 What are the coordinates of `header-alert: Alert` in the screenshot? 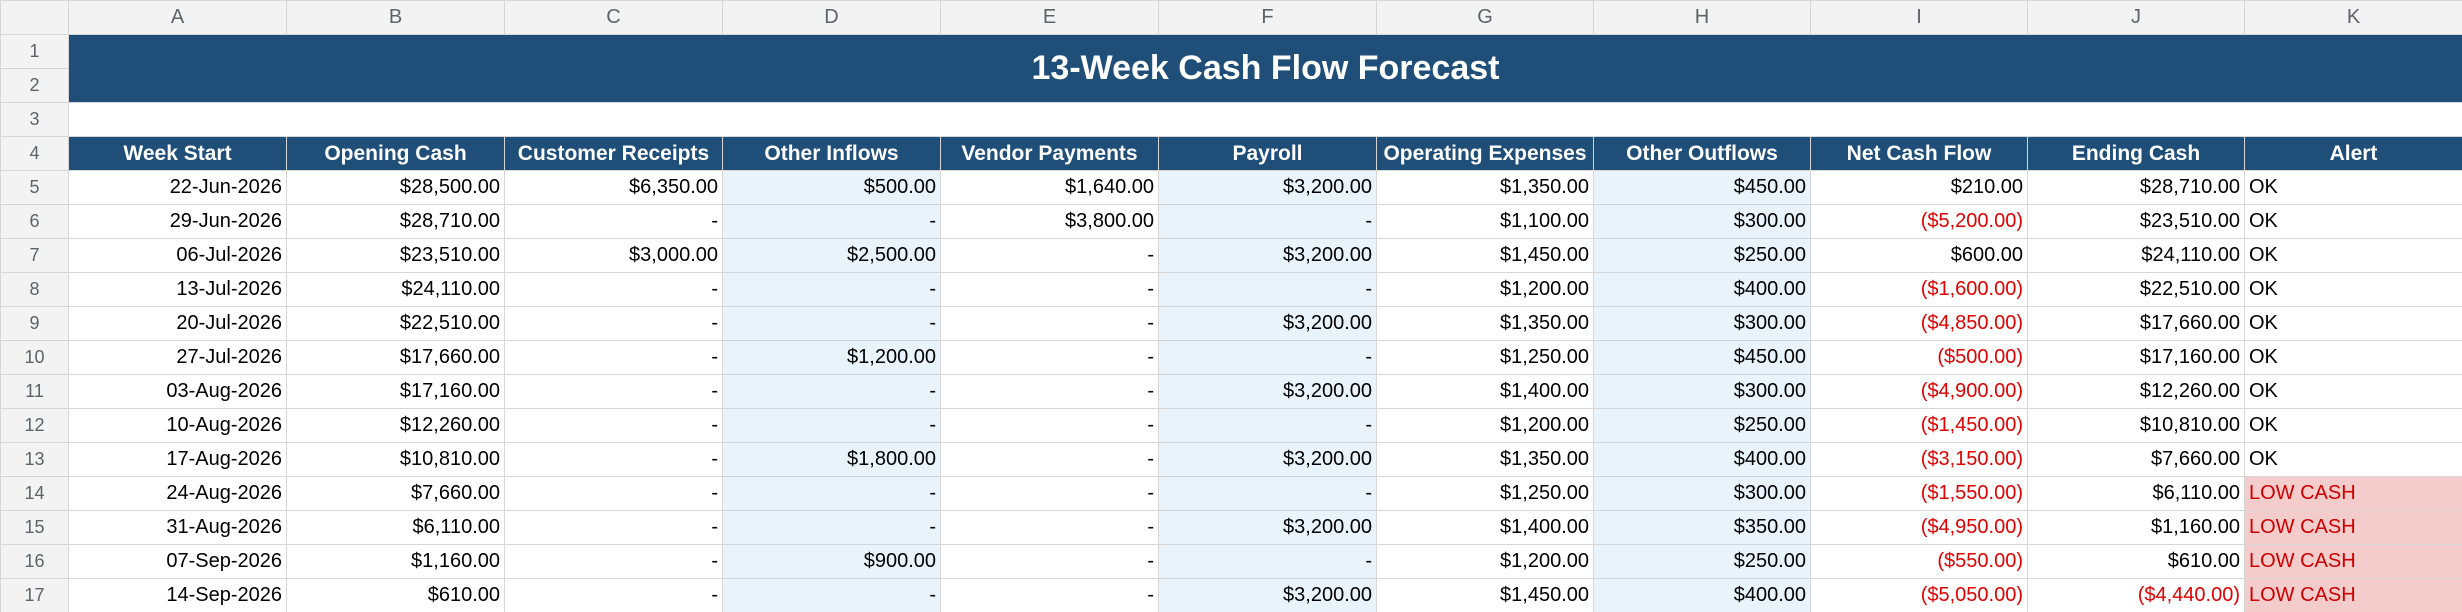 It's located at (2353, 153).